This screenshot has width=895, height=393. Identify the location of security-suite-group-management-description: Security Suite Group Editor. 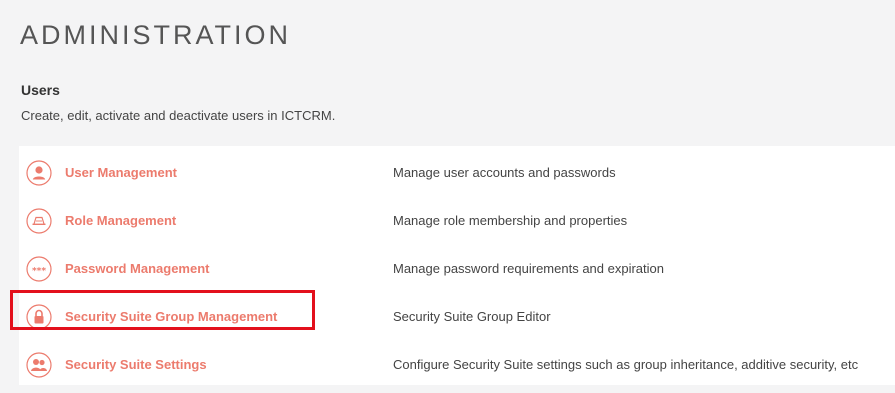
(472, 316).